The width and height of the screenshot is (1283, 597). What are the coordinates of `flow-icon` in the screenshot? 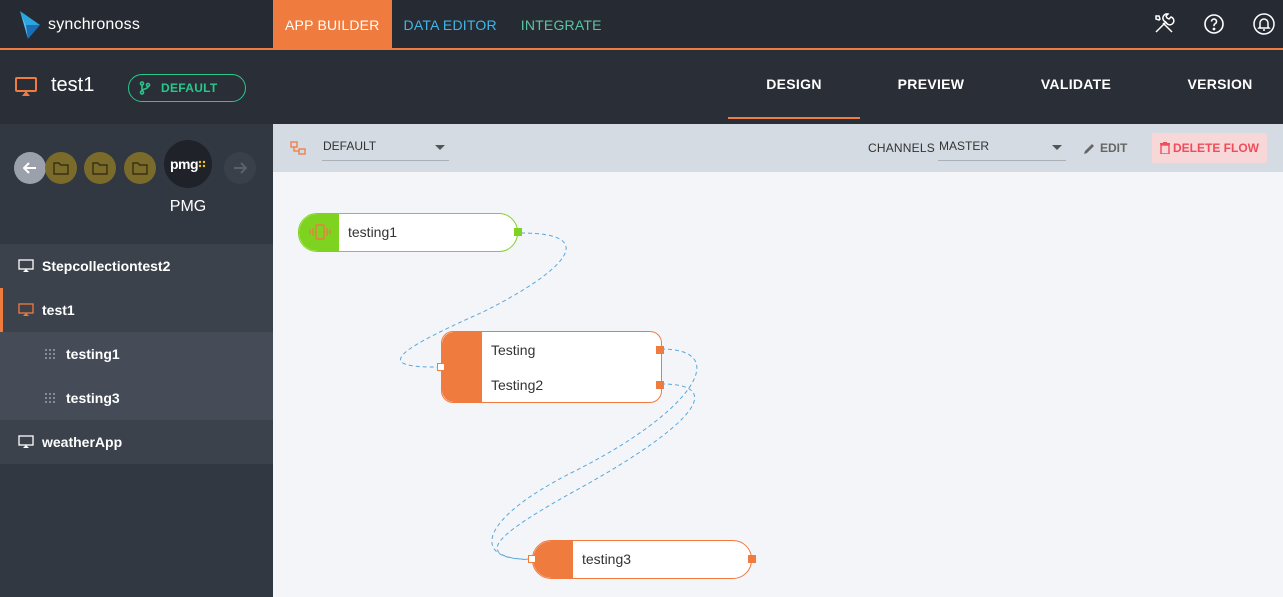 It's located at (298, 148).